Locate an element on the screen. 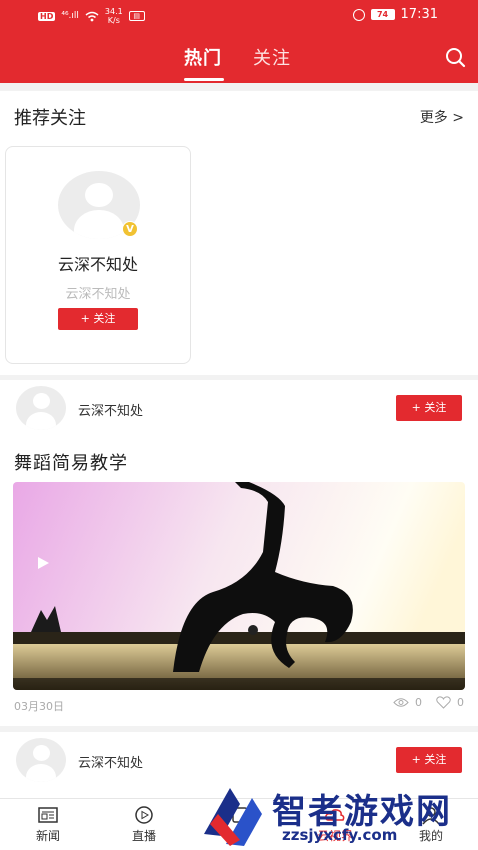  account-icon is located at coordinates (240, 815).